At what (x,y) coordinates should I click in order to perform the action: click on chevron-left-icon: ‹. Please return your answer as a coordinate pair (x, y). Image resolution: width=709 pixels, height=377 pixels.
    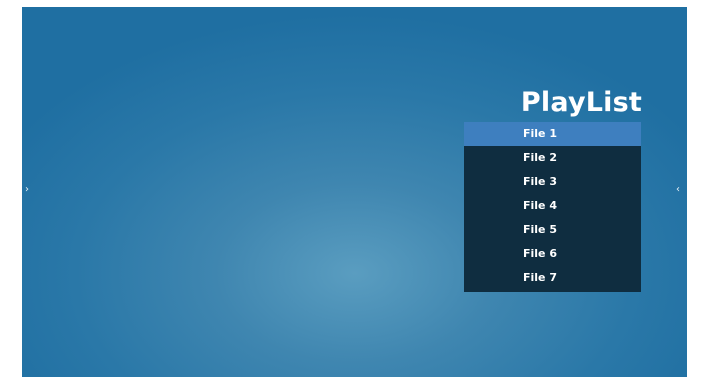
    Looking at the image, I should click on (678, 190).